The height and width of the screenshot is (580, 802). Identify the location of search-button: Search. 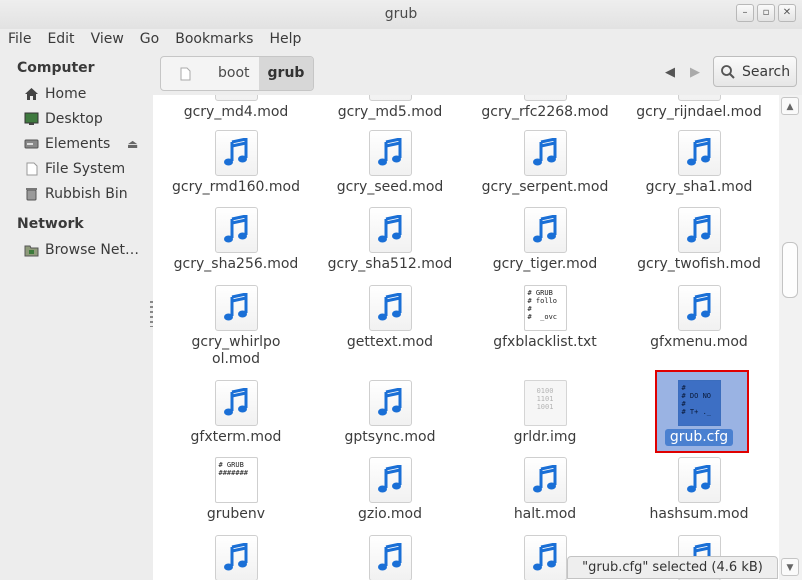
(755, 71).